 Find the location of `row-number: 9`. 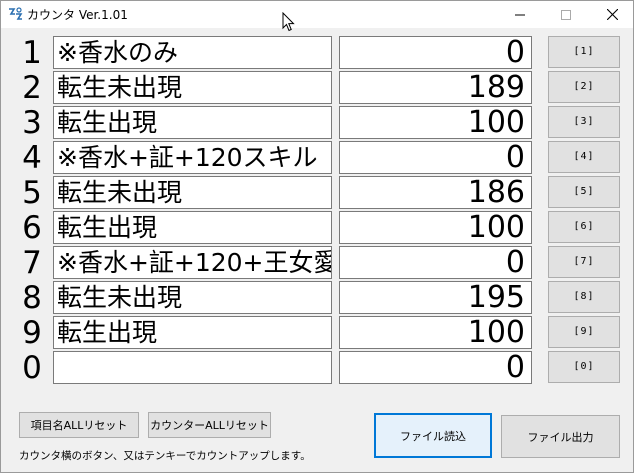

row-number: 9 is located at coordinates (32, 333).